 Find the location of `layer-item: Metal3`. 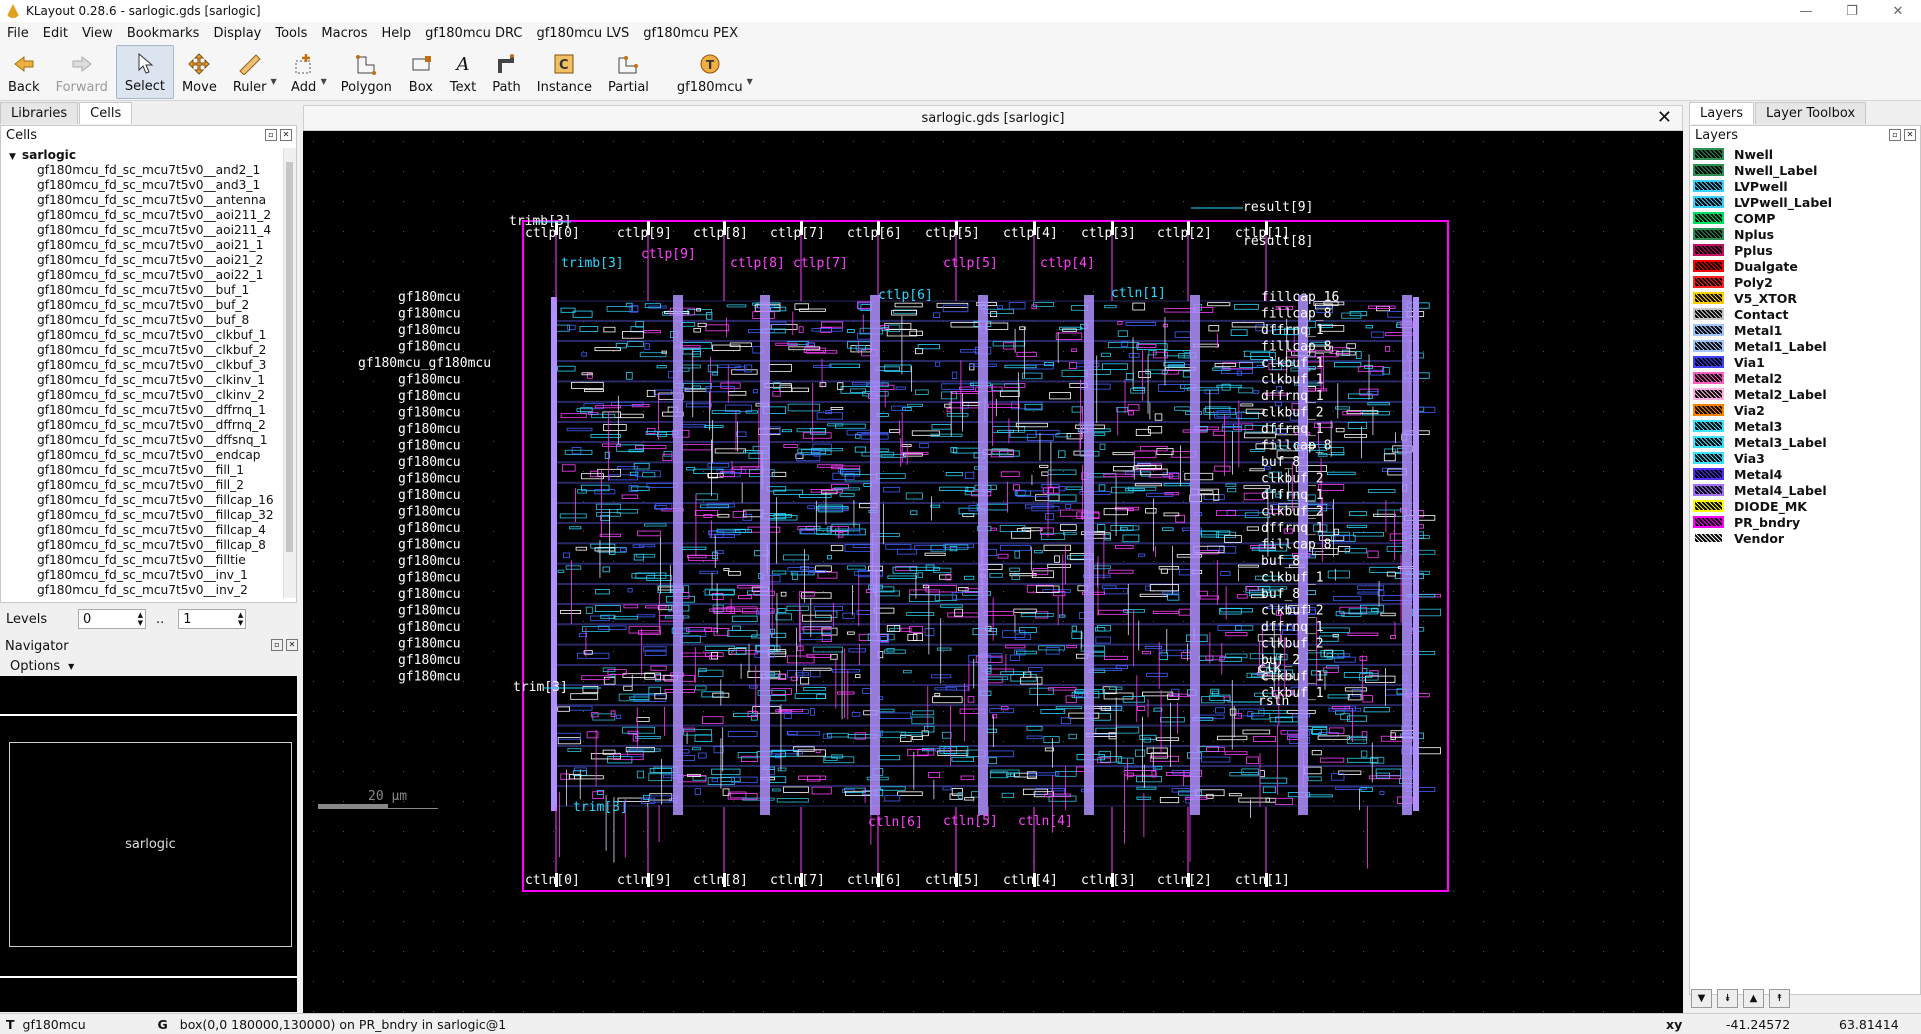

layer-item: Metal3 is located at coordinates (1805, 426).